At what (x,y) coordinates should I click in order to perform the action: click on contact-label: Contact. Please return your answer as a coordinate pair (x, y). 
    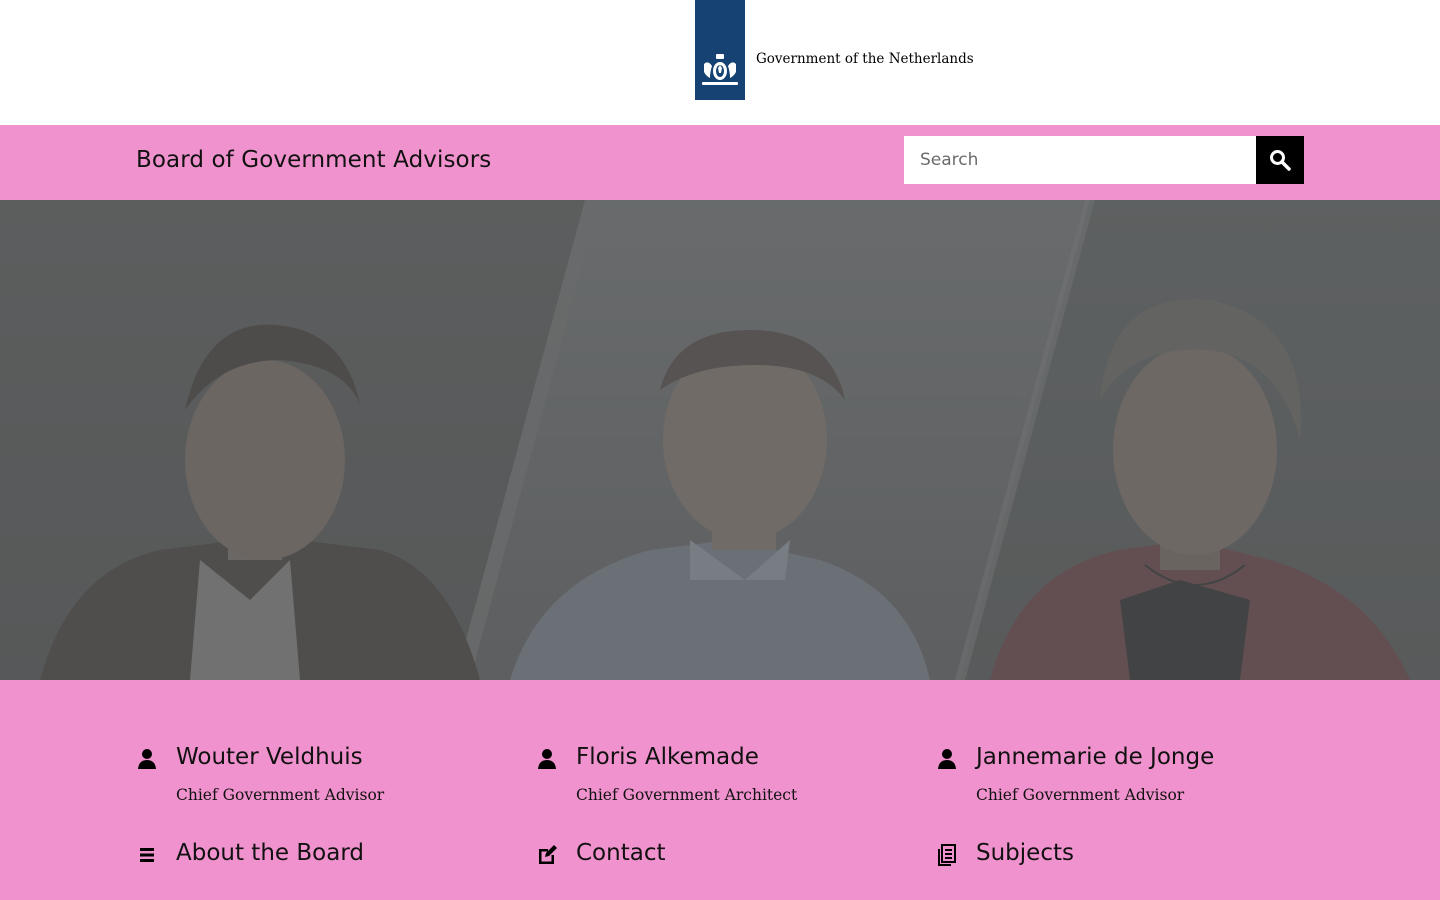
    Looking at the image, I should click on (620, 853).